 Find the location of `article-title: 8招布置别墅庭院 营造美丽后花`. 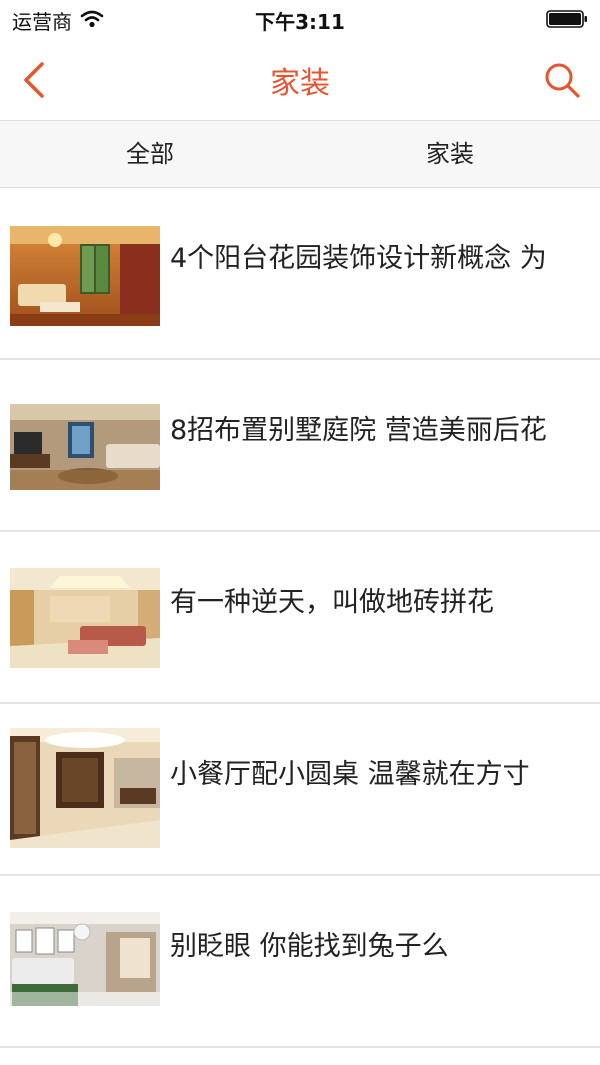

article-title: 8招布置别墅庭院 营造美丽后花 is located at coordinates (358, 430).